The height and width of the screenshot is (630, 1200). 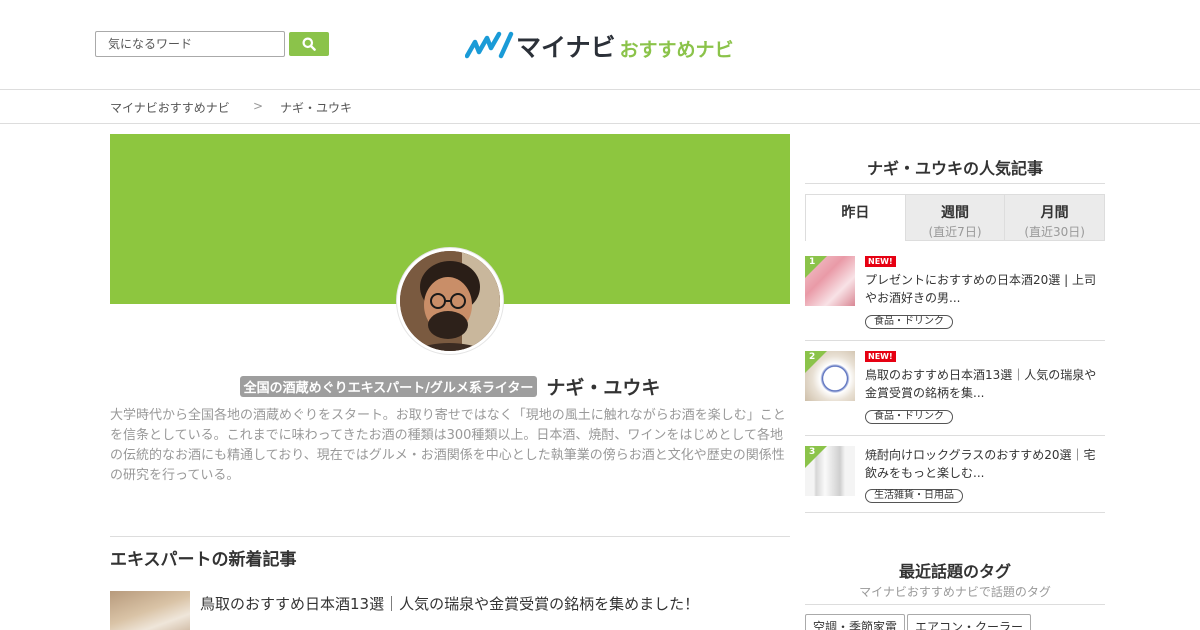 What do you see at coordinates (676, 49) in the screenshot?
I see `logo-sub-text: おすすめナビ` at bounding box center [676, 49].